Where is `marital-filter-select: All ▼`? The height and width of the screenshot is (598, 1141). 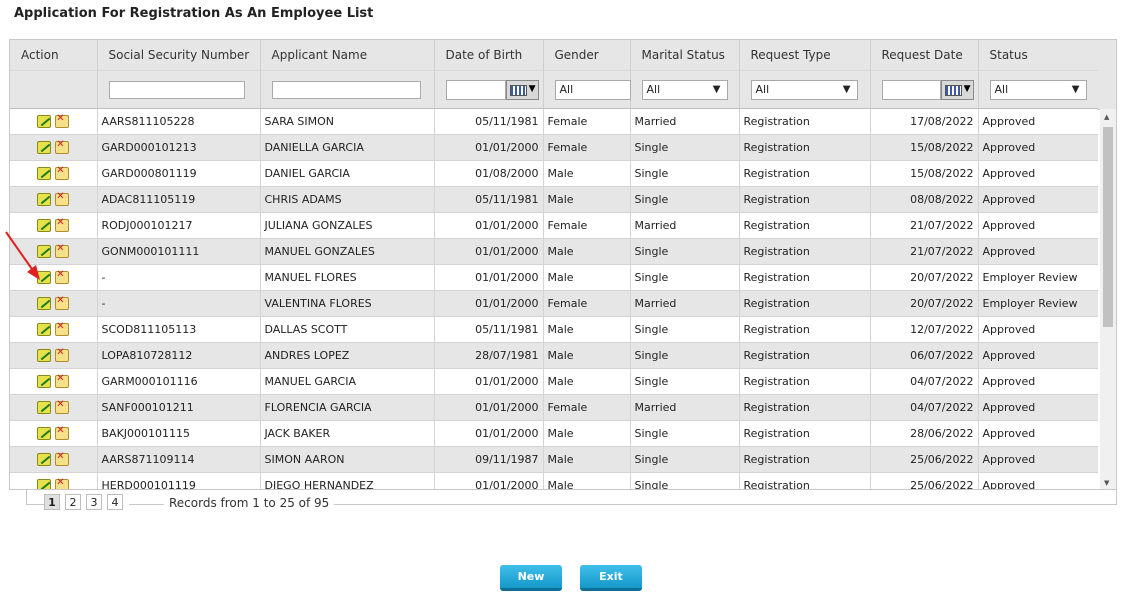
marital-filter-select: All ▼ is located at coordinates (684, 89).